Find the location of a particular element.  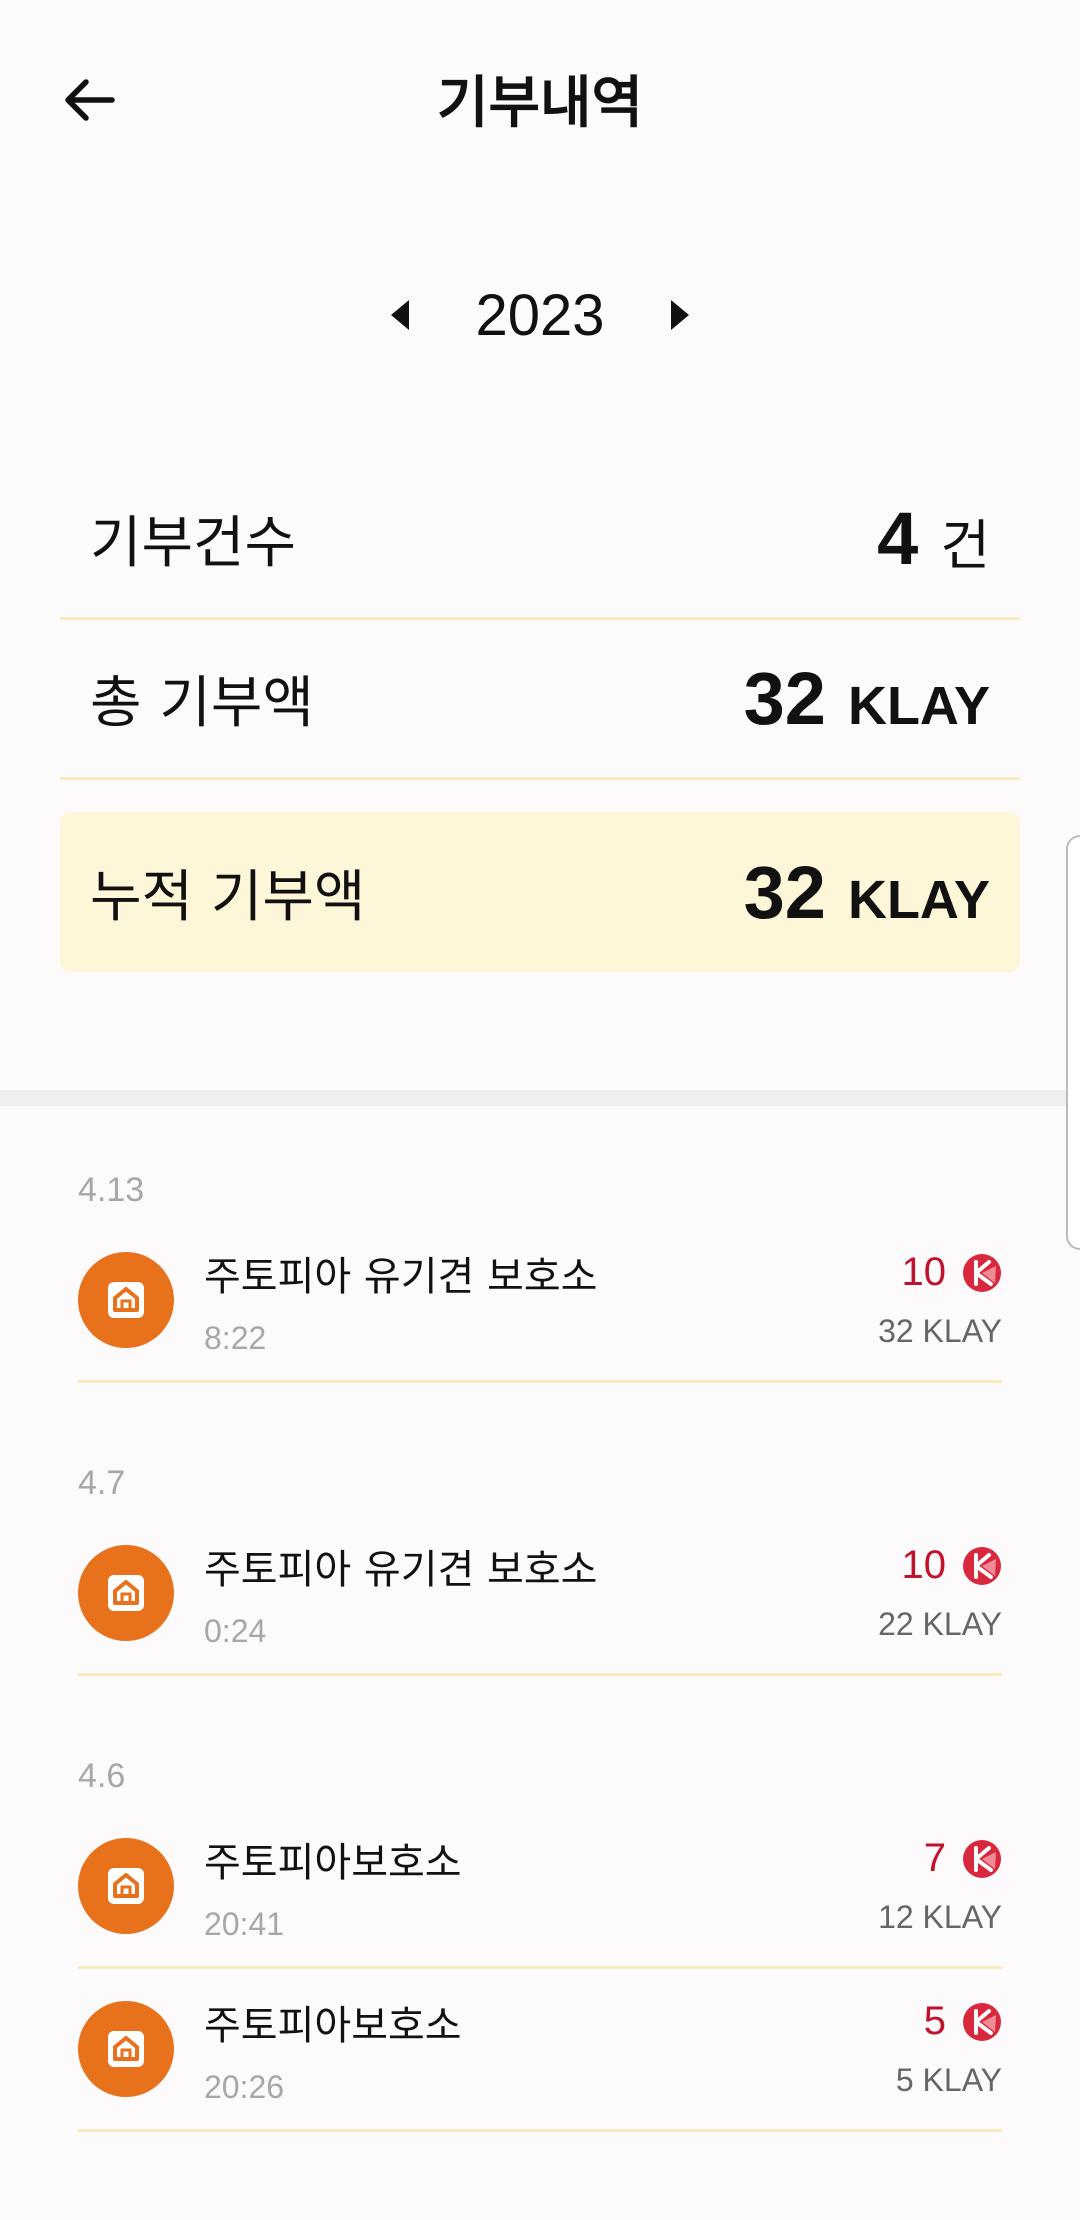

donation-item-info: 주토피아보호소 20:26 is located at coordinates (550, 2049).